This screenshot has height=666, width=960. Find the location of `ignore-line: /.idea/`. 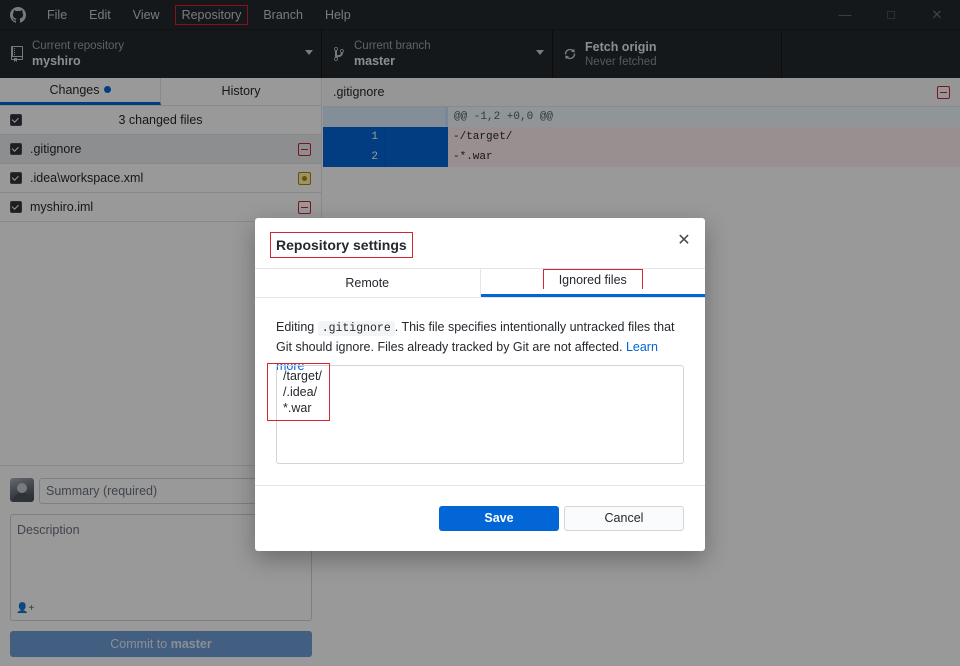

ignore-line: /.idea/ is located at coordinates (300, 392).